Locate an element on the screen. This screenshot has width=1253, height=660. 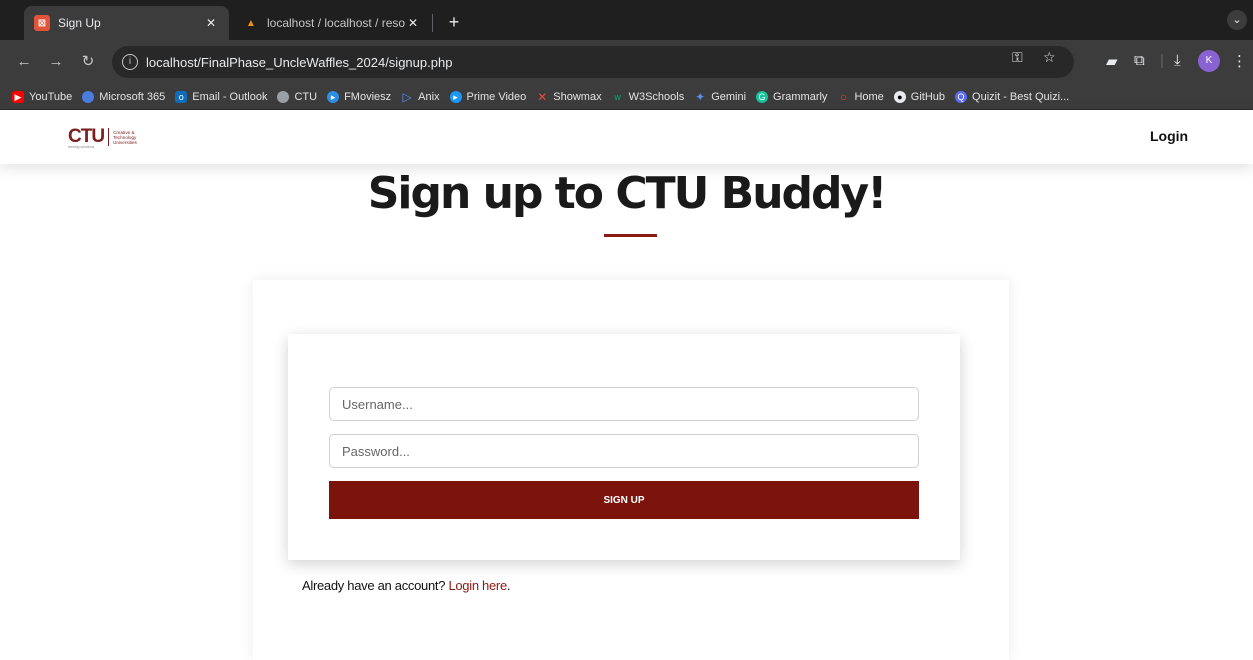
bookmark-youtube: ▶ YouTube is located at coordinates (42, 96).